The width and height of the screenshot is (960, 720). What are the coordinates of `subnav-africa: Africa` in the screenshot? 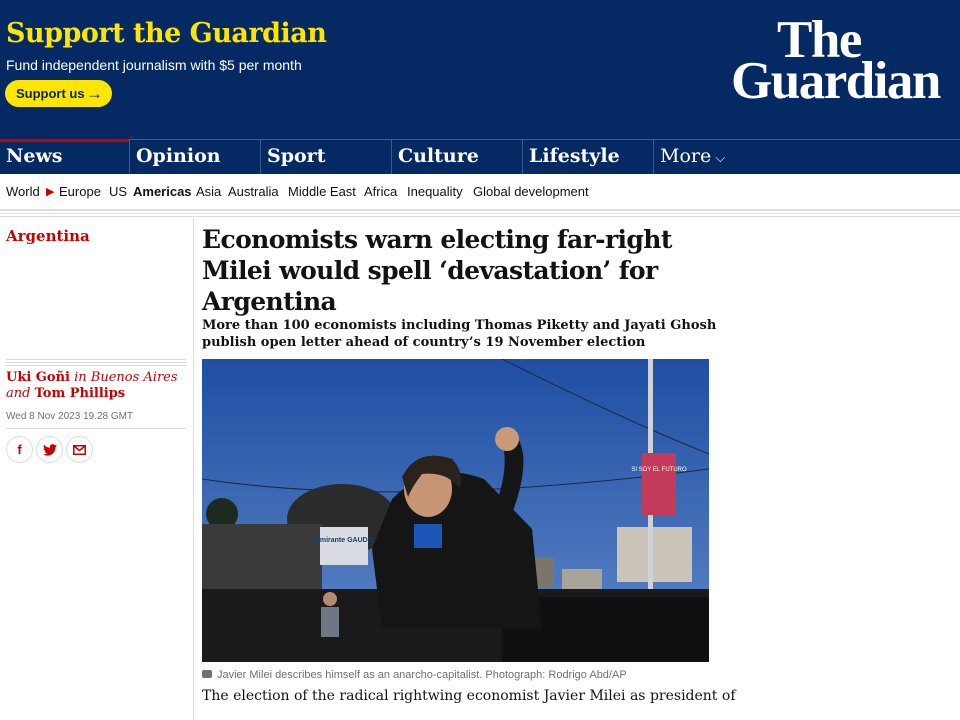 It's located at (380, 191).